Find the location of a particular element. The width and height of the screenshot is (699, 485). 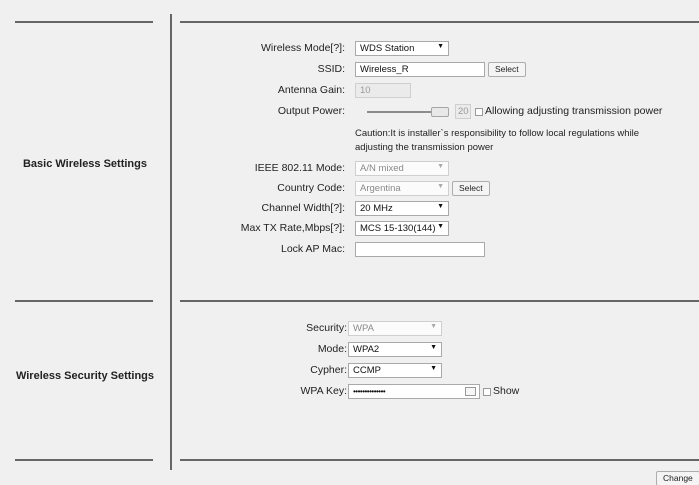

allow-adjust-power-checkbox is located at coordinates (479, 112).